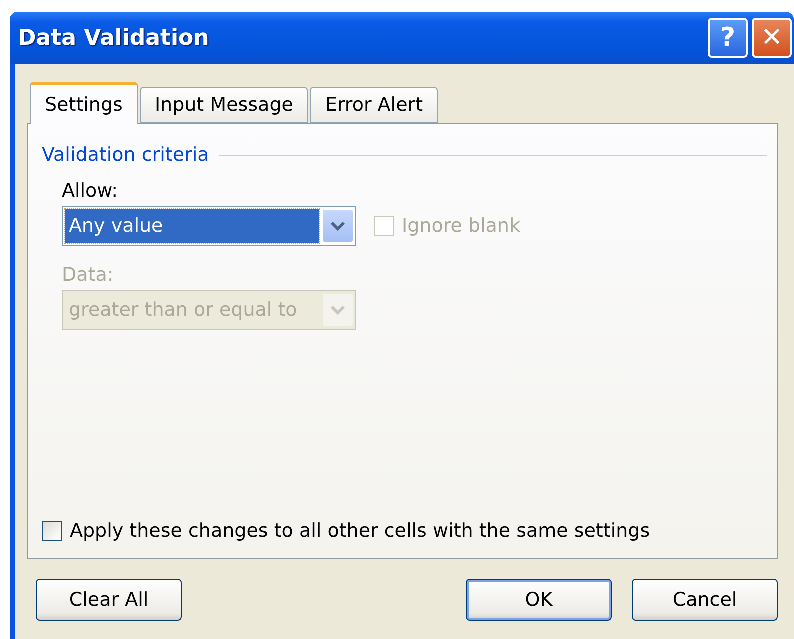 The width and height of the screenshot is (794, 639). Describe the element at coordinates (114, 38) in the screenshot. I see `window-title: Data Validation` at that location.